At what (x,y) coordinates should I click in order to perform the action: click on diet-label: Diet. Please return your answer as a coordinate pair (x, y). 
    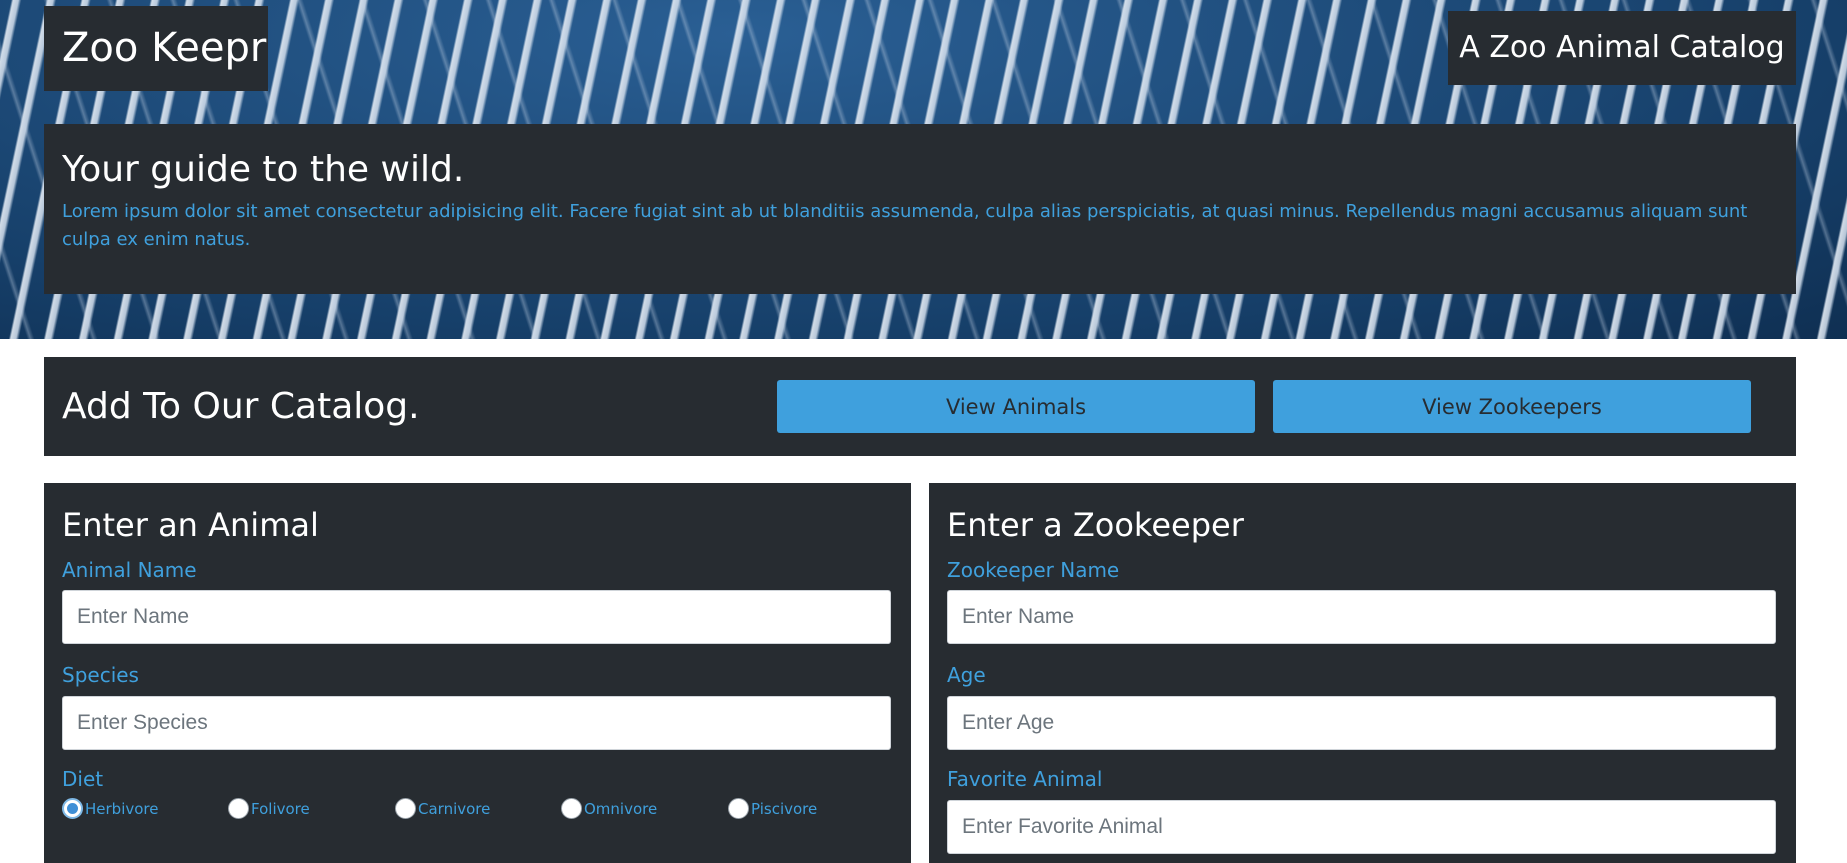
    Looking at the image, I should click on (83, 779).